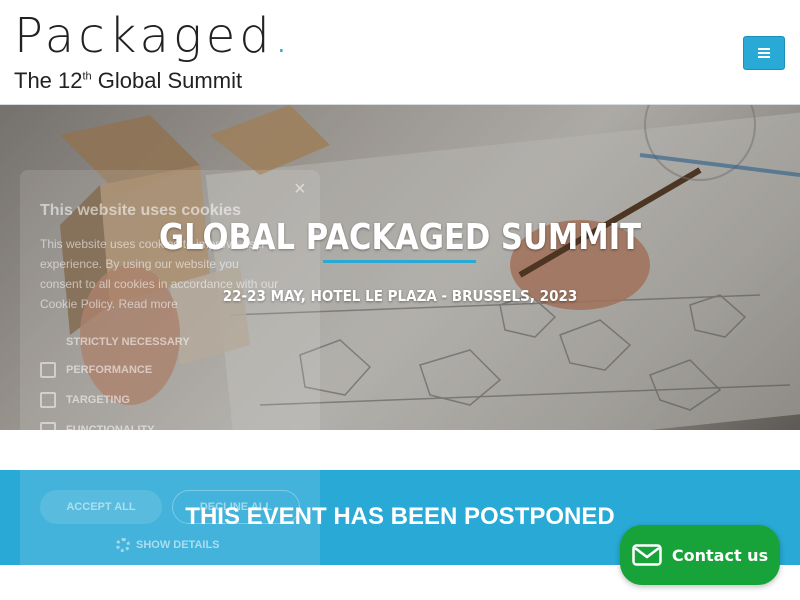 This screenshot has width=800, height=600. I want to click on contact-us-button: Contact us, so click(700, 555).